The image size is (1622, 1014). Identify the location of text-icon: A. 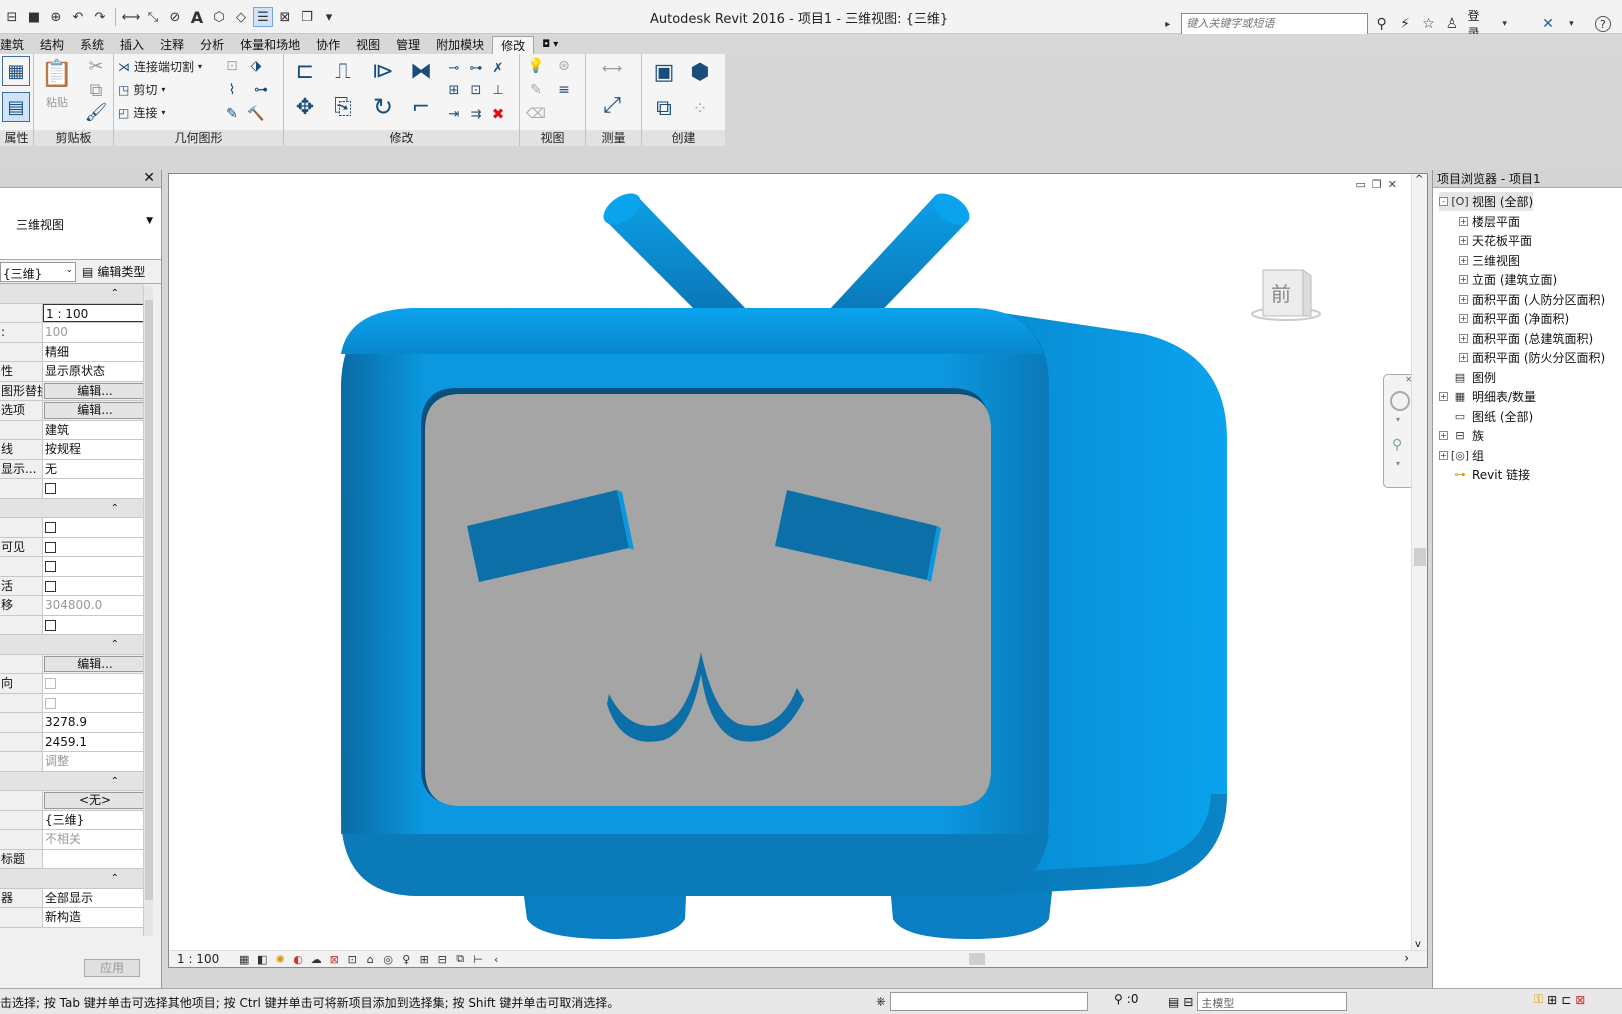
(197, 17).